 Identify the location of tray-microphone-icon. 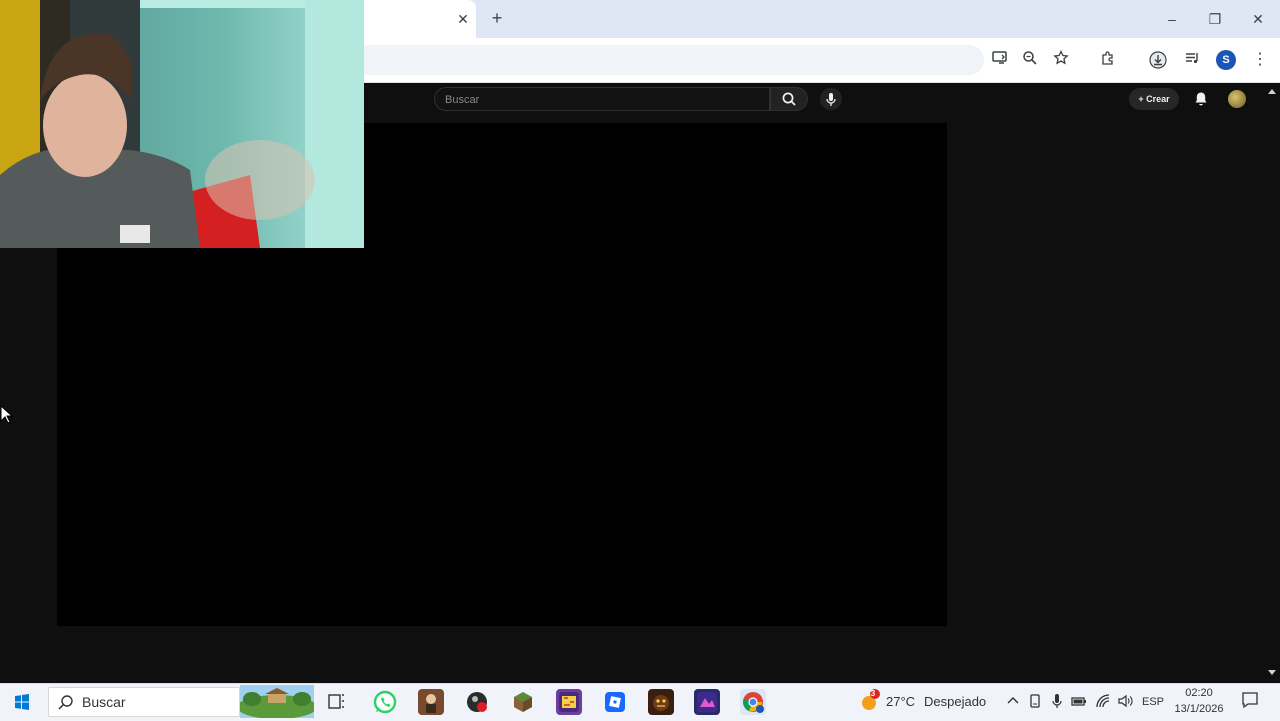
(1057, 701).